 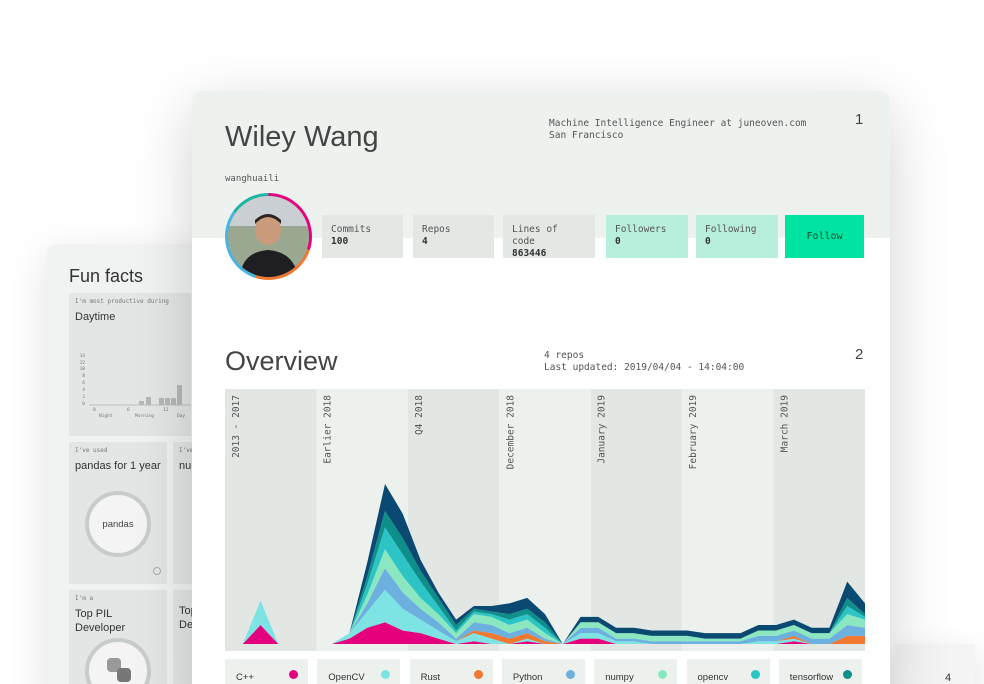 I want to click on y-tick: 0, so click(x=83, y=404).